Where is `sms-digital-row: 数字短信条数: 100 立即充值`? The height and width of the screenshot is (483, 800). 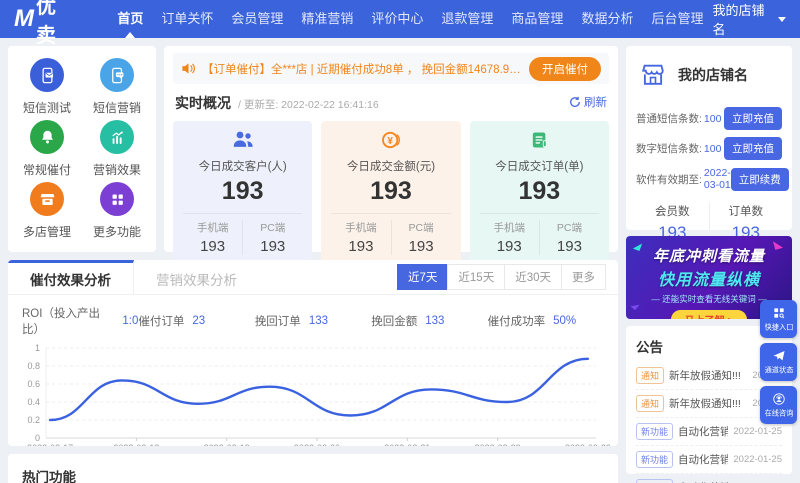 sms-digital-row: 数字短信条数: 100 立即充值 is located at coordinates (709, 148).